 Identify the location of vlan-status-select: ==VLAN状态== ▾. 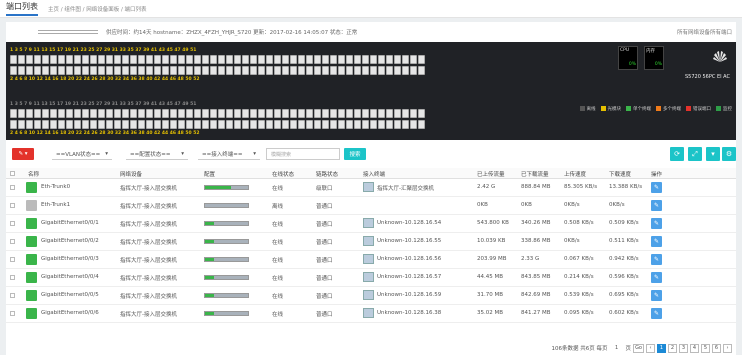
(82, 154).